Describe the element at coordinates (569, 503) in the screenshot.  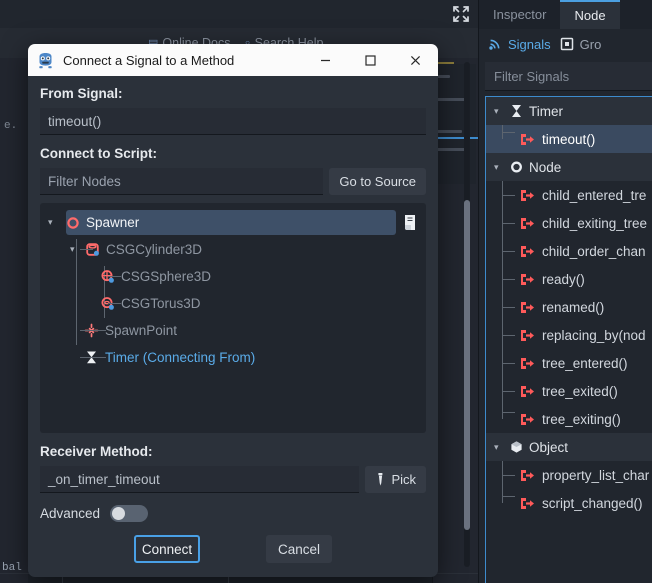
I see `signal-item-script-changed: script_changed()` at that location.